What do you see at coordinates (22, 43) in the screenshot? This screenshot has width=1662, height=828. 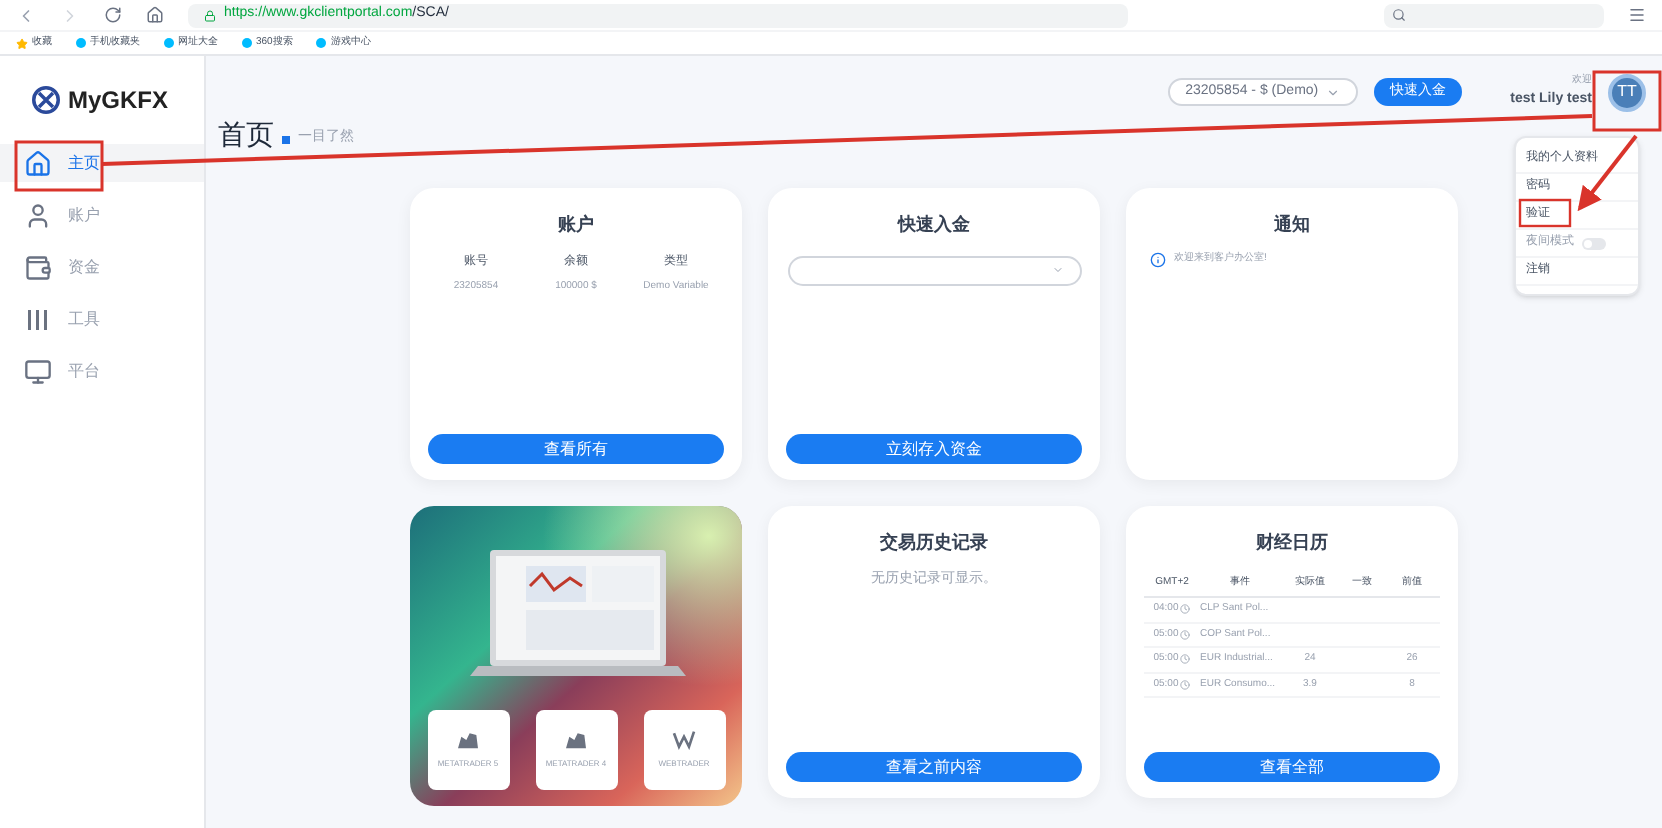 I see `star-icon` at bounding box center [22, 43].